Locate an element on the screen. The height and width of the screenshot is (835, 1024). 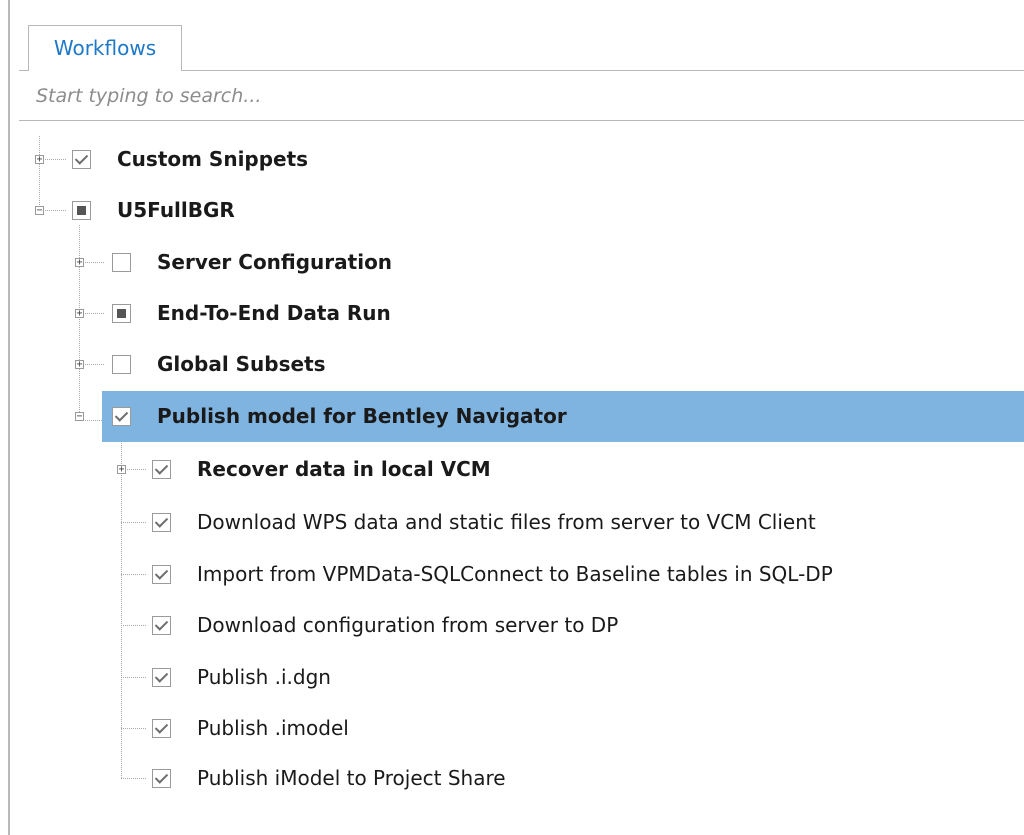
tree-node-label: End-To-End Data Run is located at coordinates (274, 313).